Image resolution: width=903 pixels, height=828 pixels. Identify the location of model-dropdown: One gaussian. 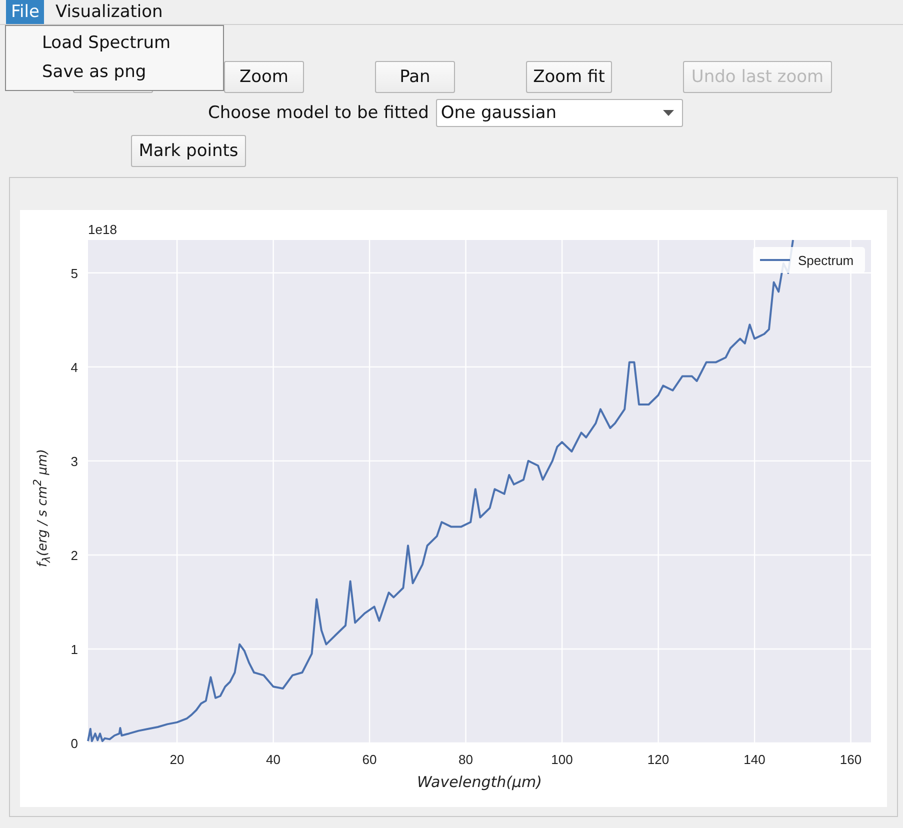
(559, 113).